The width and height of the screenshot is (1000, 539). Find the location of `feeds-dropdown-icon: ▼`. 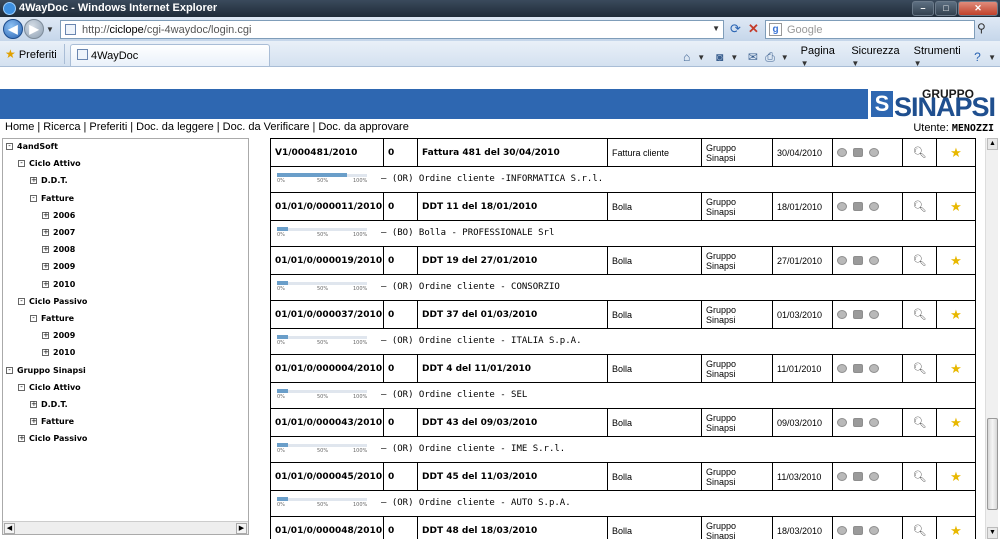

feeds-dropdown-icon: ▼ is located at coordinates (734, 57).